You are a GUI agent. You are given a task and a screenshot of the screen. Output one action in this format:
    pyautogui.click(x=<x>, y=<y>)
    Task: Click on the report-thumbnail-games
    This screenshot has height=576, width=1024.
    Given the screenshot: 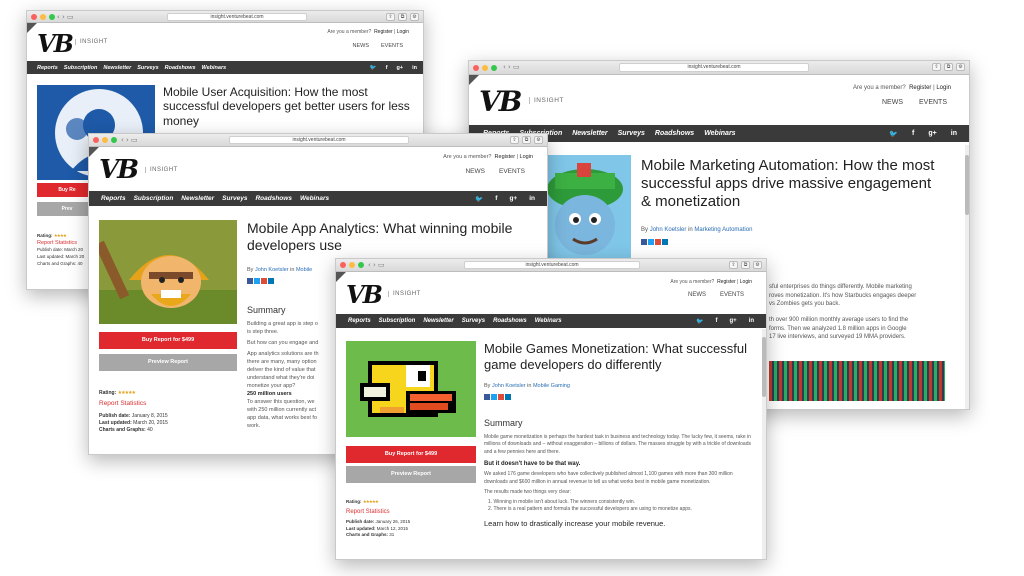 What is the action you would take?
    pyautogui.click(x=411, y=389)
    